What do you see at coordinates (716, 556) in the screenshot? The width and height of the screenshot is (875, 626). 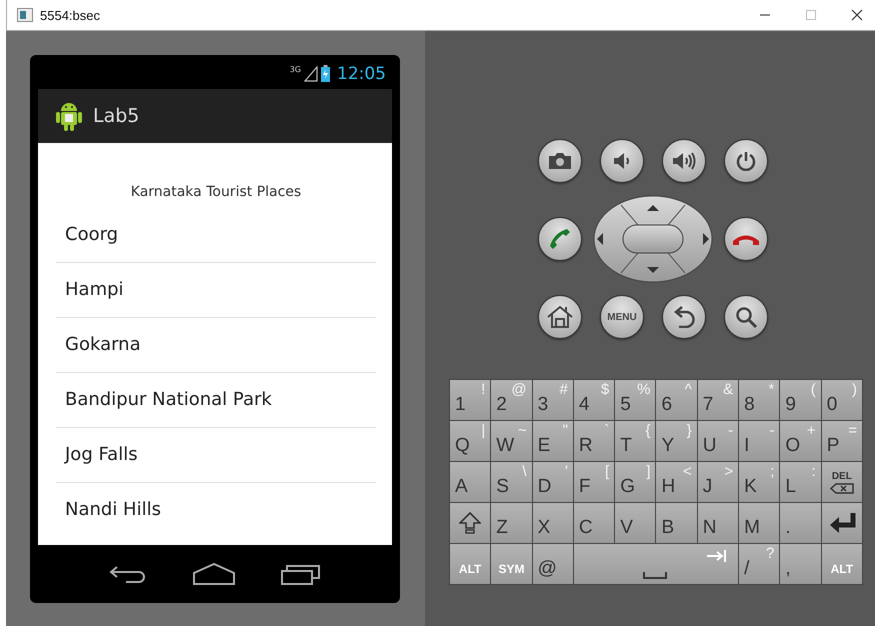 I see `tab-arrow-icon` at bounding box center [716, 556].